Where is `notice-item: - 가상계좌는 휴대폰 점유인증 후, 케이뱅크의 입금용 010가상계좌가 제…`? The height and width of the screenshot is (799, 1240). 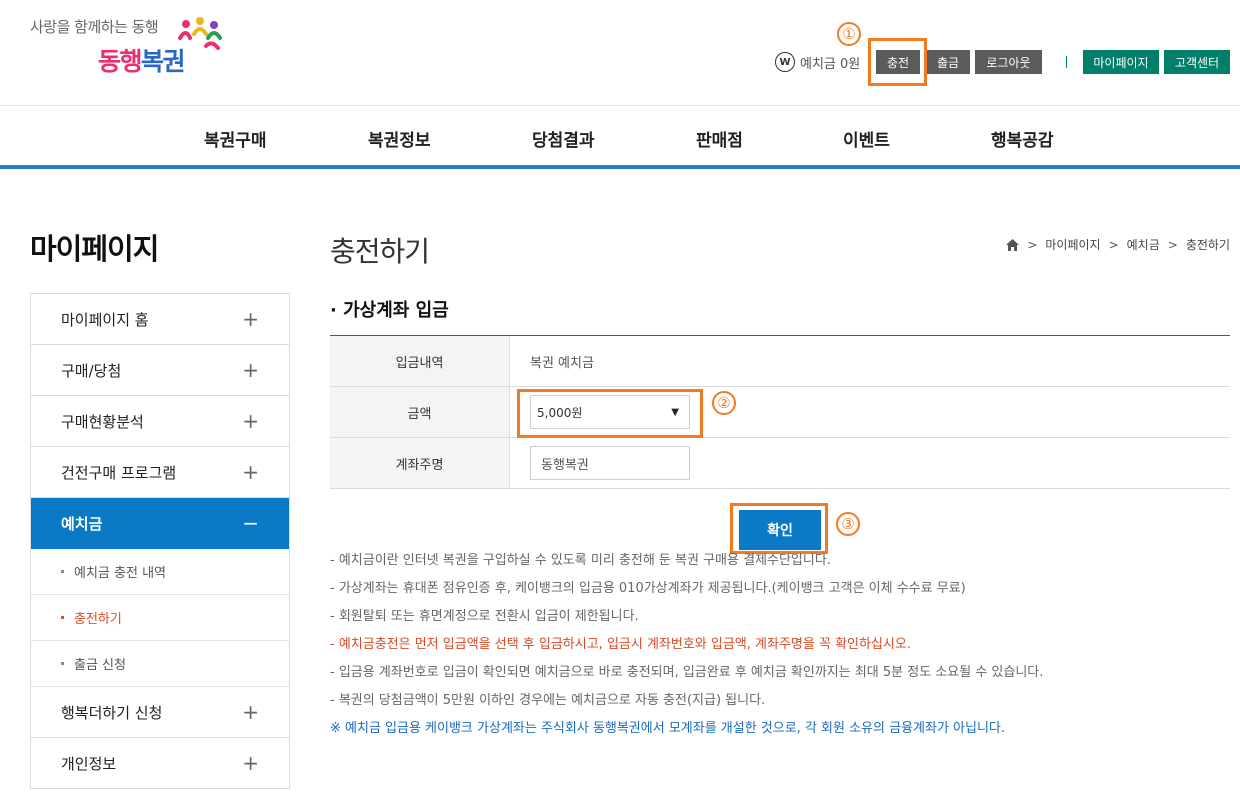 notice-item: - 가상계좌는 휴대폰 점유인증 후, 케이뱅크의 입금용 010가상계좌가 제… is located at coordinates (648, 588).